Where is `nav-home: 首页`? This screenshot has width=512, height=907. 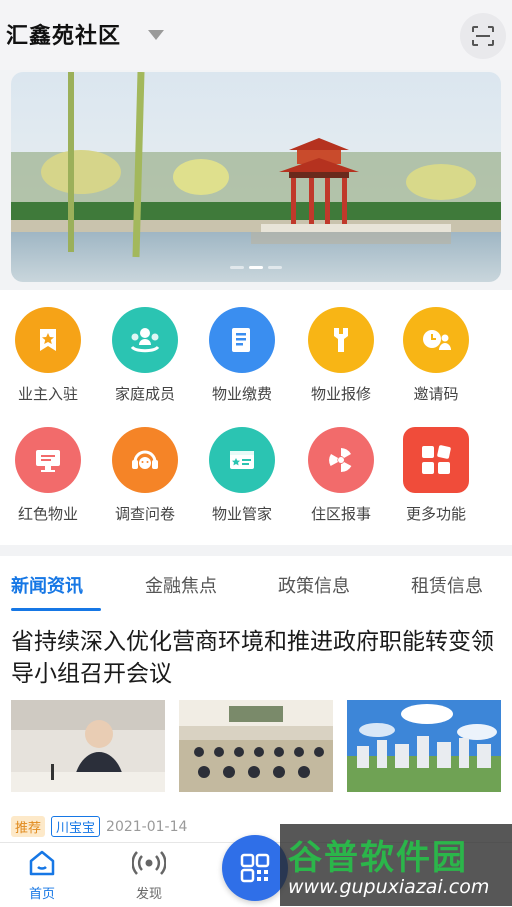 nav-home: 首页 is located at coordinates (42, 875).